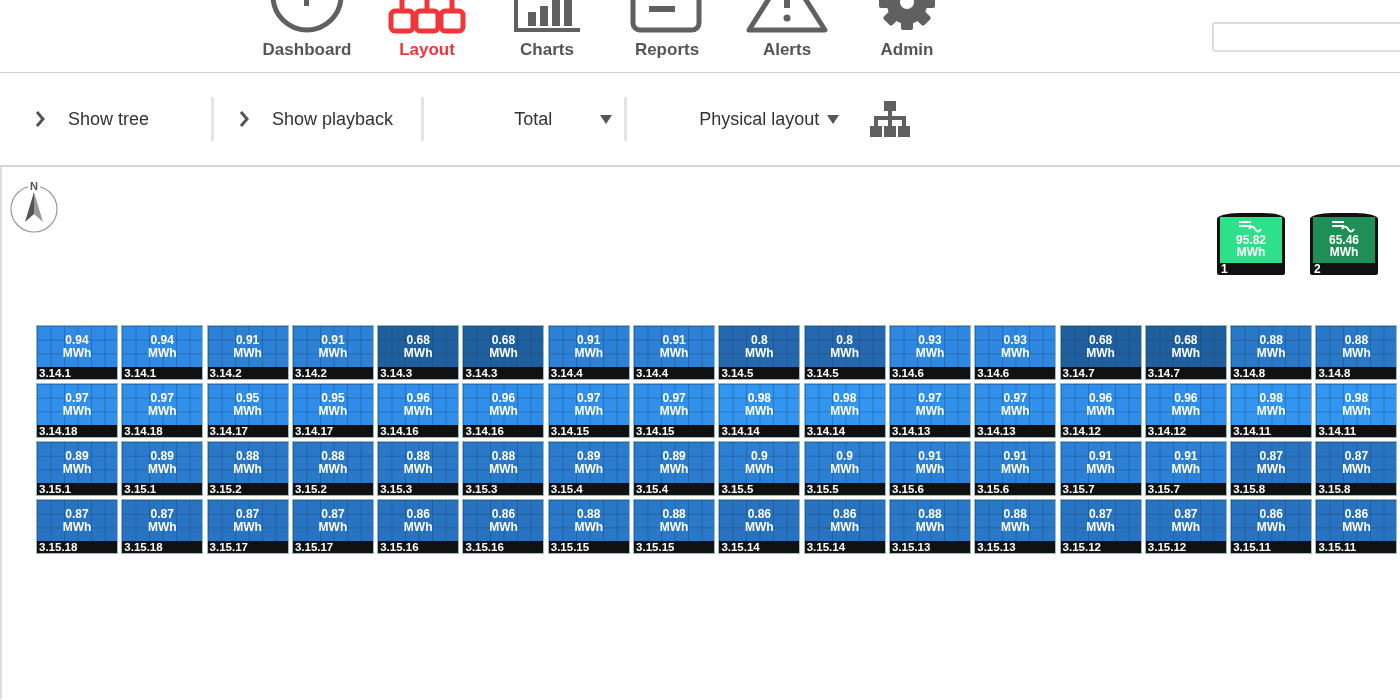  I want to click on panel-label: 3.14.14, so click(826, 431).